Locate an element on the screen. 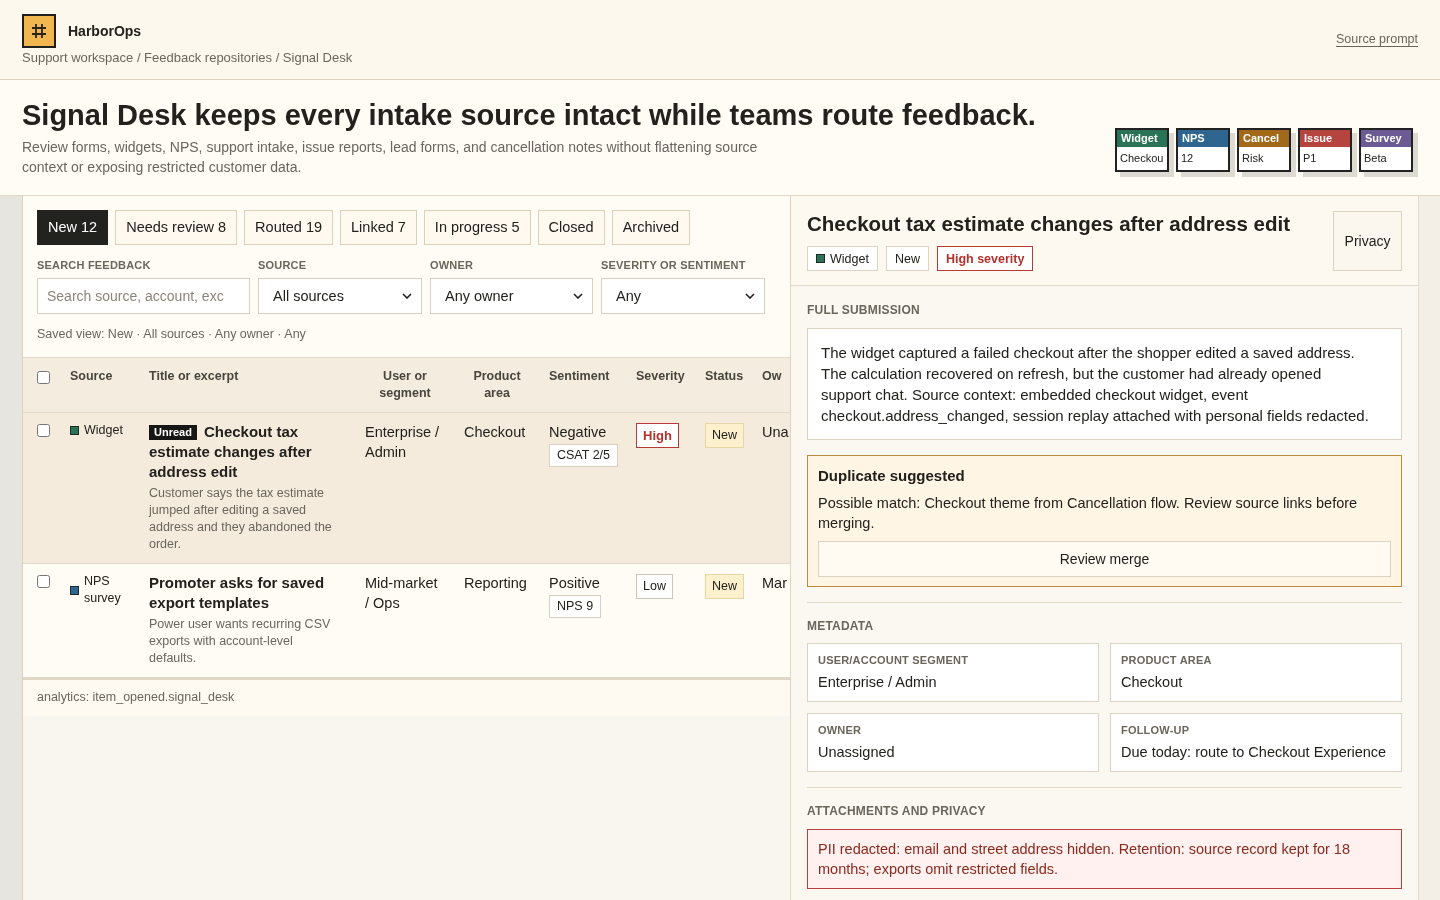 Image resolution: width=1440 pixels, height=900 pixels. tag-label: Widget is located at coordinates (849, 258).